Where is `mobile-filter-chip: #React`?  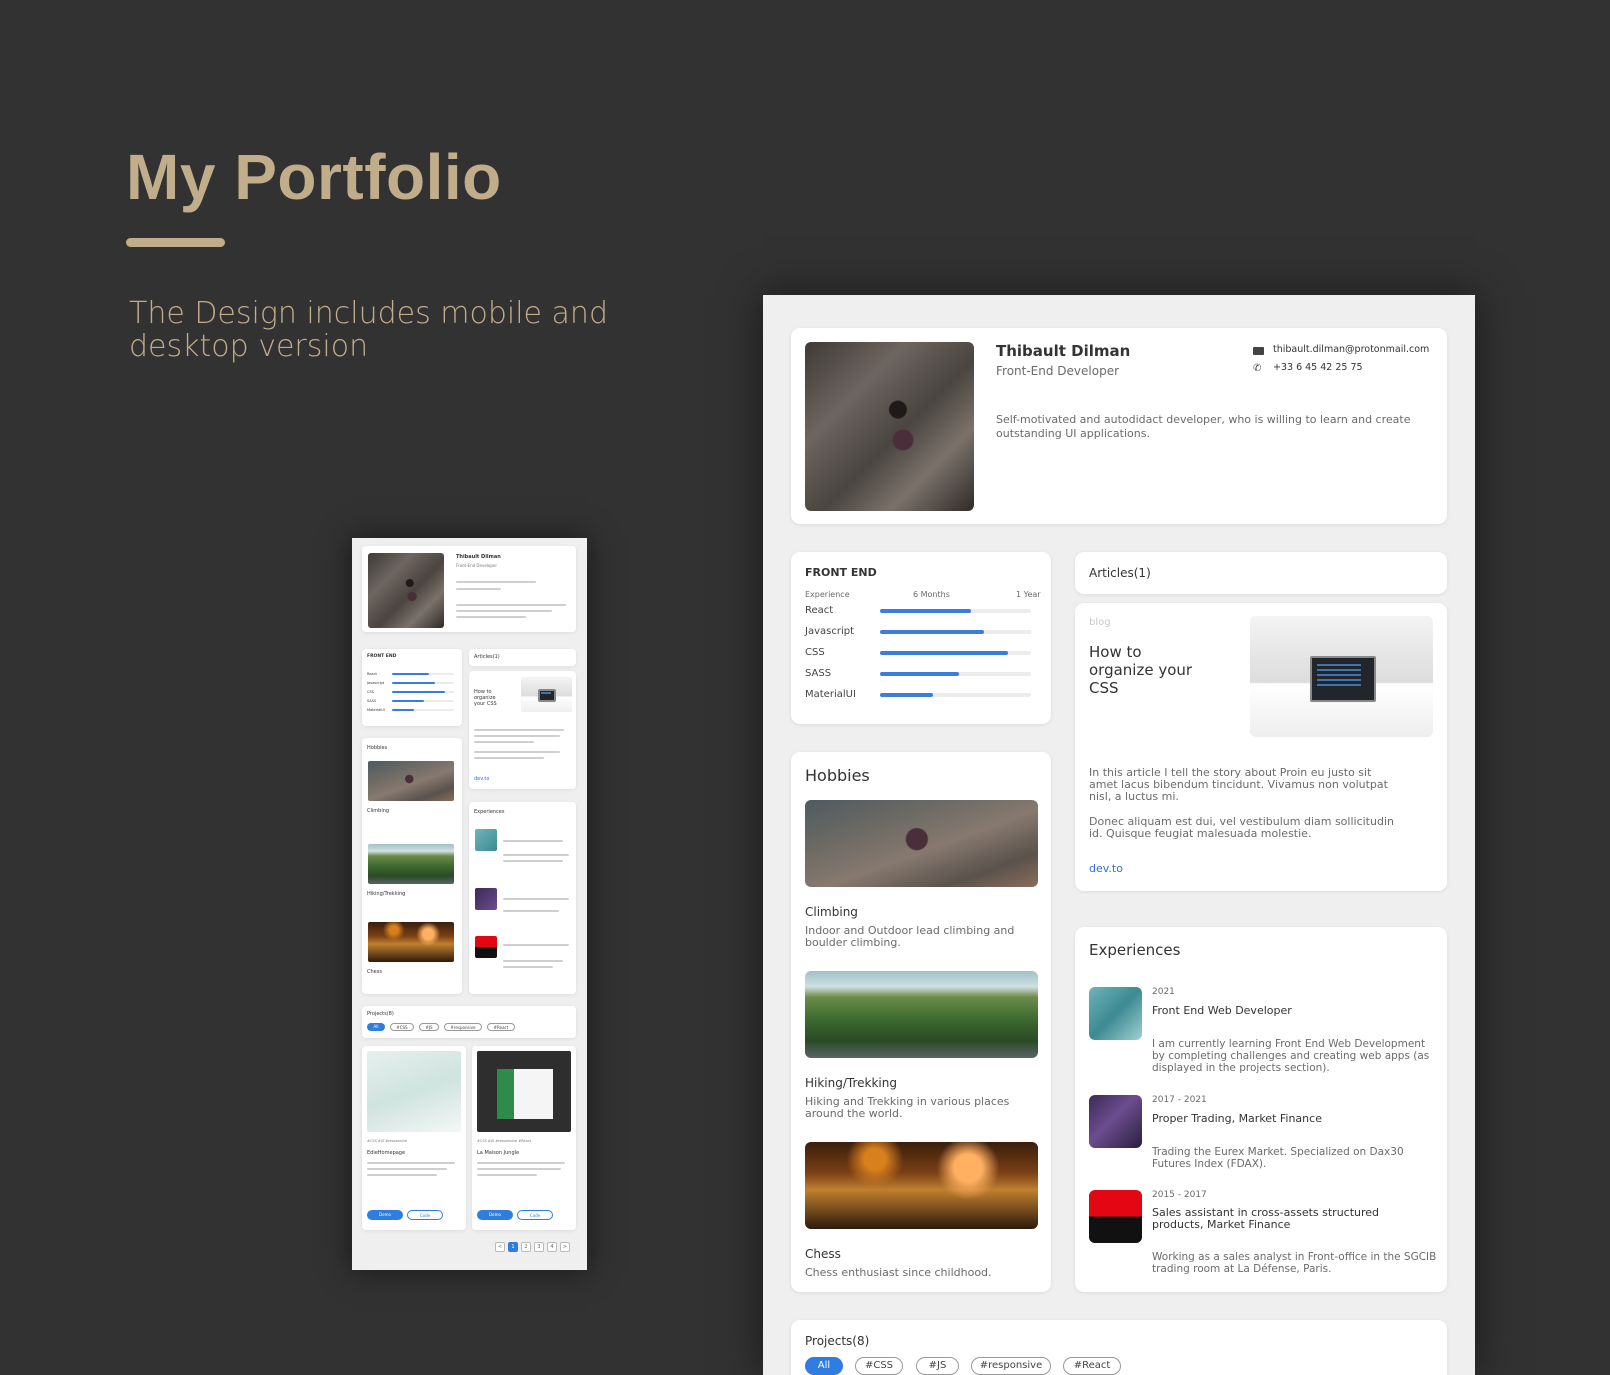
mobile-filter-chip: #React is located at coordinates (501, 1027).